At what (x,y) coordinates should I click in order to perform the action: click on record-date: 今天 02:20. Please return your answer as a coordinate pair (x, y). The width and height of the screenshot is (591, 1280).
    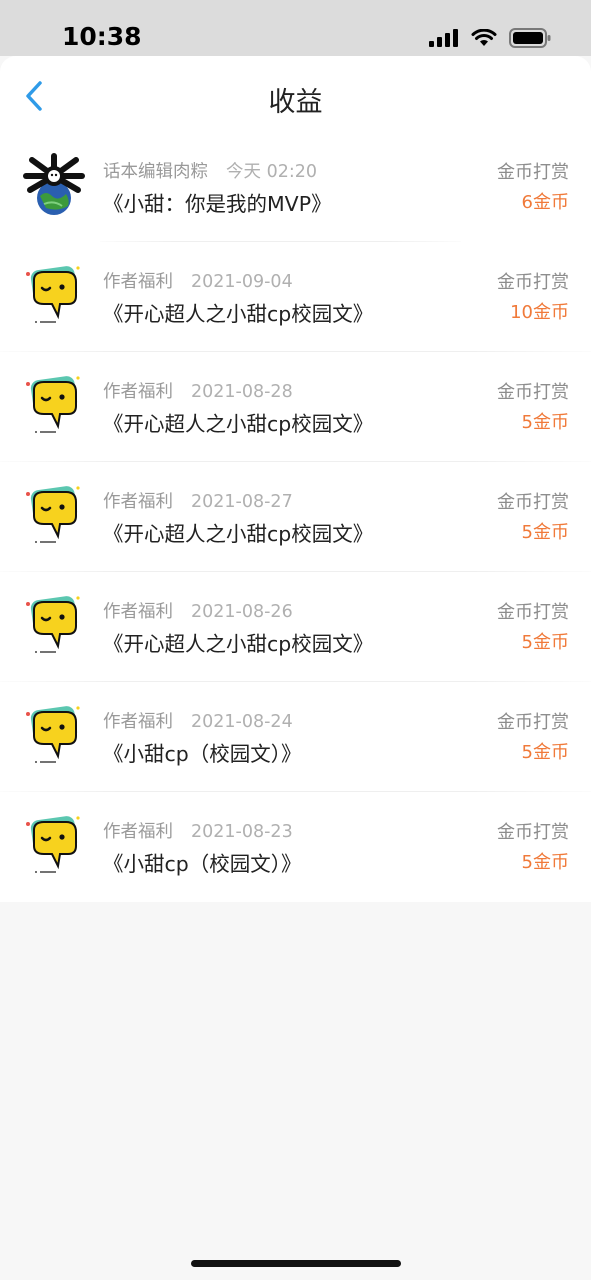
    Looking at the image, I should click on (271, 172).